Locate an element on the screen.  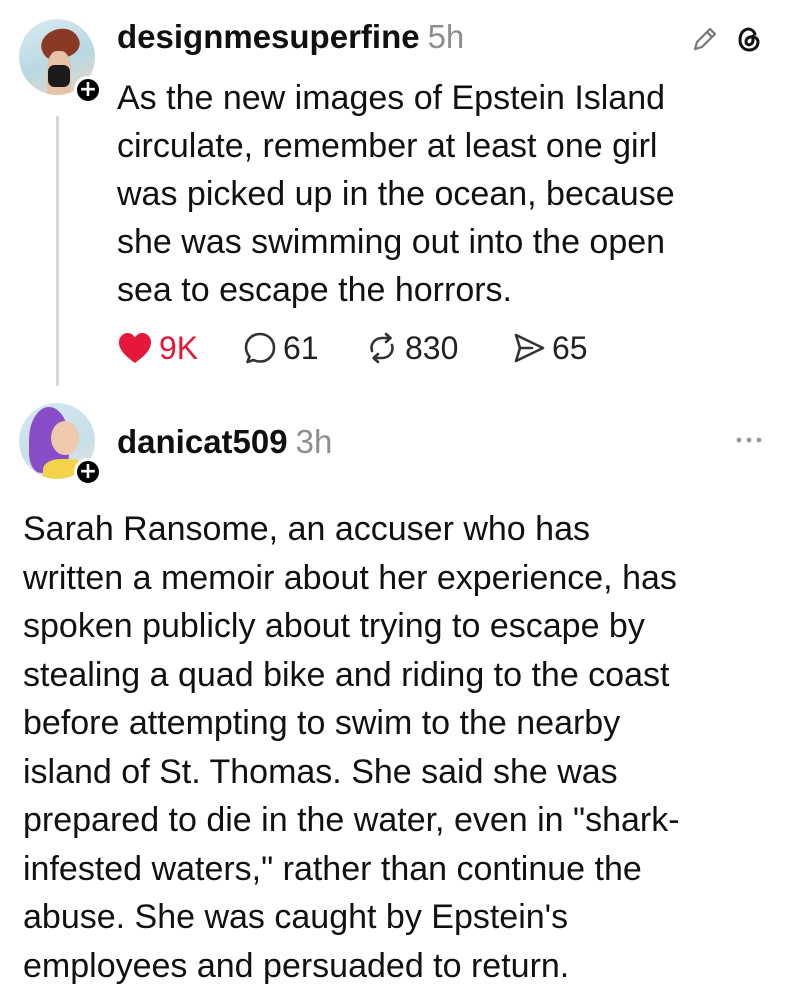
reply-author: danicat509 3h is located at coordinates (224, 442).